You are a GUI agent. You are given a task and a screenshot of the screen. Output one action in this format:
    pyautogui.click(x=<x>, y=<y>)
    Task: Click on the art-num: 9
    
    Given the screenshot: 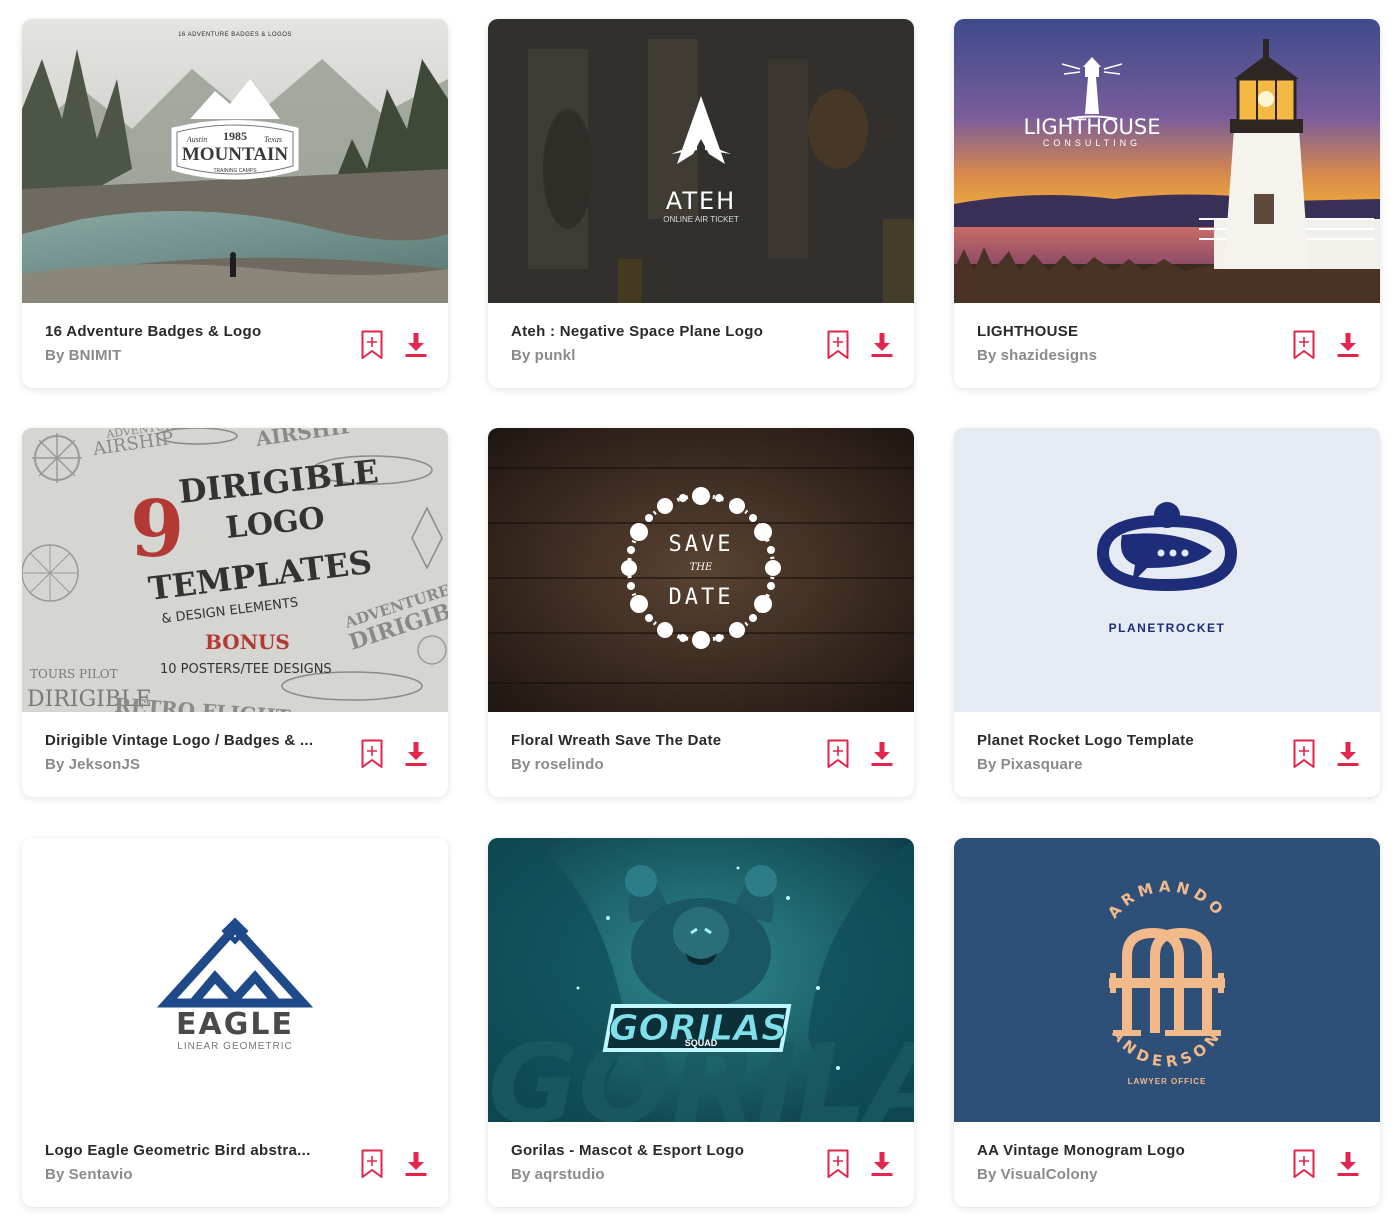 What is the action you would take?
    pyautogui.click(x=157, y=529)
    